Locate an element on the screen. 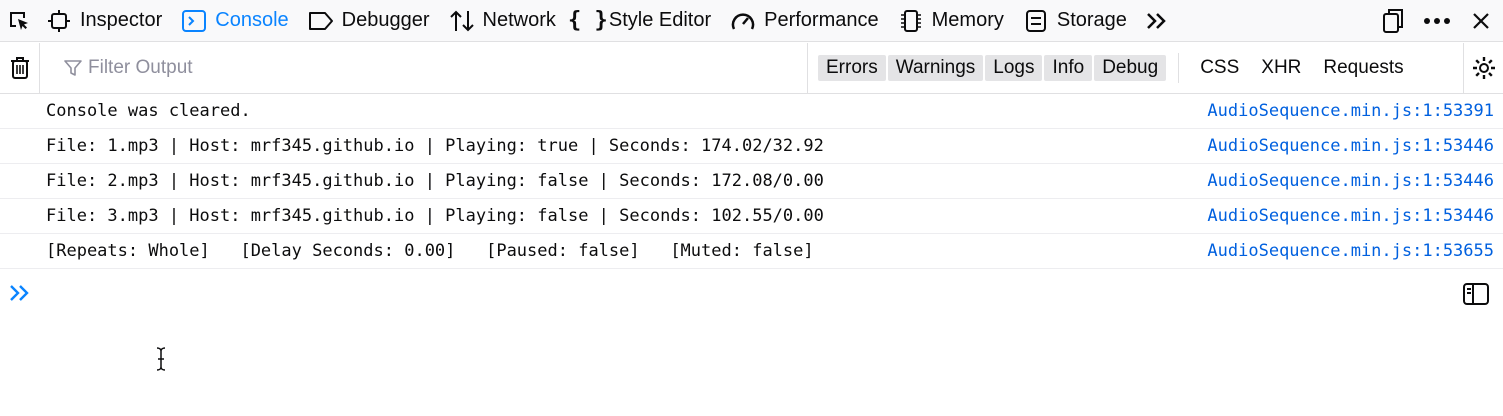 This screenshot has height=416, width=1503. performance-icon is located at coordinates (743, 21).